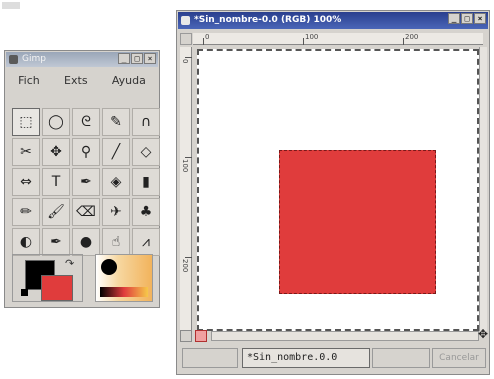 The height and width of the screenshot is (379, 494). What do you see at coordinates (57, 288) in the screenshot?
I see `background-color-swatch` at bounding box center [57, 288].